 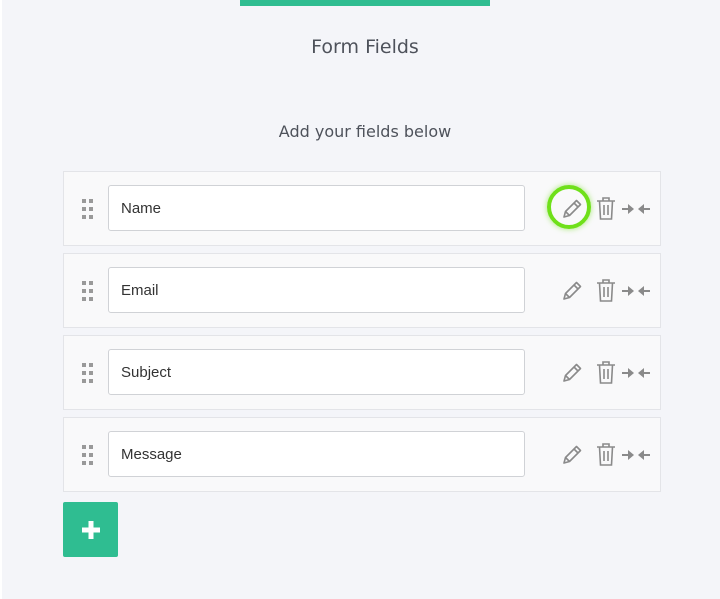 I want to click on page-subtitle: Add your fields below, so click(x=365, y=131).